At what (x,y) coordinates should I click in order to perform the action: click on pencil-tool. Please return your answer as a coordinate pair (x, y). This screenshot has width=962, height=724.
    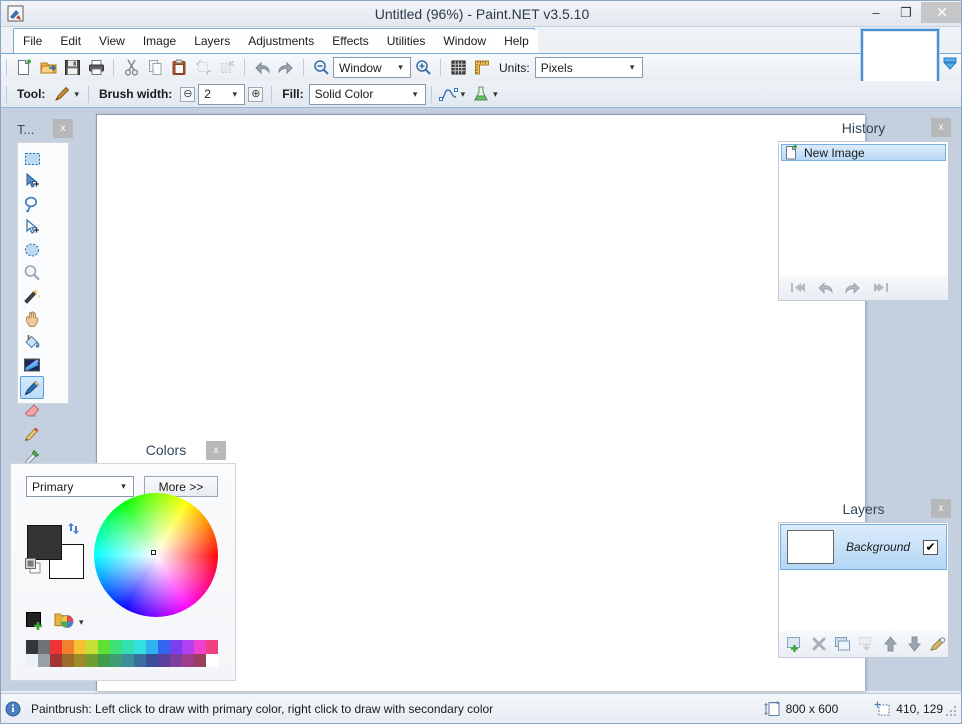
    Looking at the image, I should click on (32, 433).